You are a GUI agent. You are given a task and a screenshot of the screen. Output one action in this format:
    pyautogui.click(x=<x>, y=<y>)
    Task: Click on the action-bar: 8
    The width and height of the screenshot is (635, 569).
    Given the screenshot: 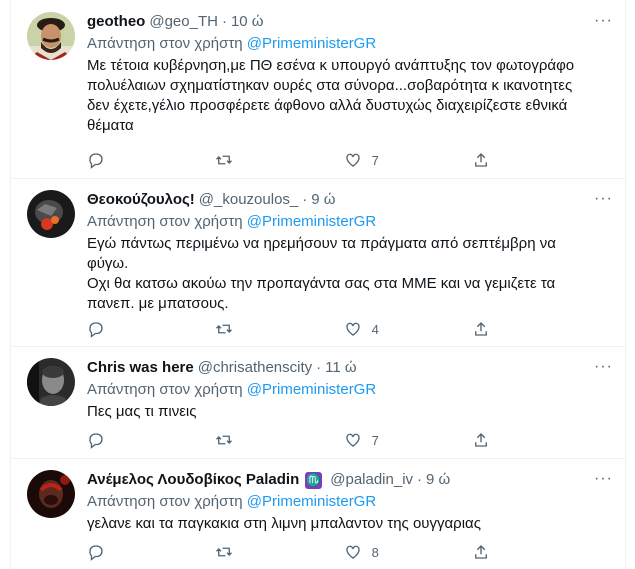 What is the action you would take?
    pyautogui.click(x=299, y=552)
    